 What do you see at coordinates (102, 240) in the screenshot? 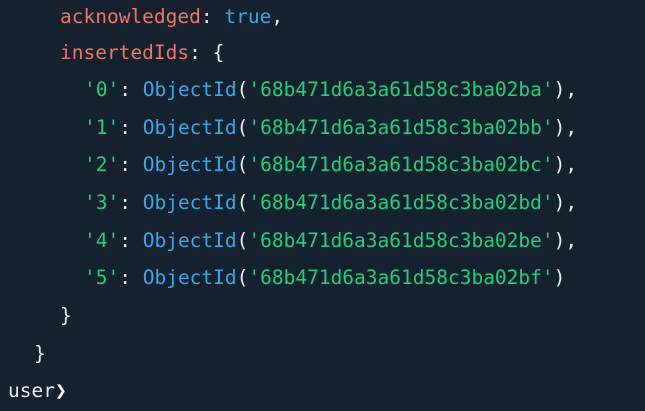
I see `id-index: '4'` at bounding box center [102, 240].